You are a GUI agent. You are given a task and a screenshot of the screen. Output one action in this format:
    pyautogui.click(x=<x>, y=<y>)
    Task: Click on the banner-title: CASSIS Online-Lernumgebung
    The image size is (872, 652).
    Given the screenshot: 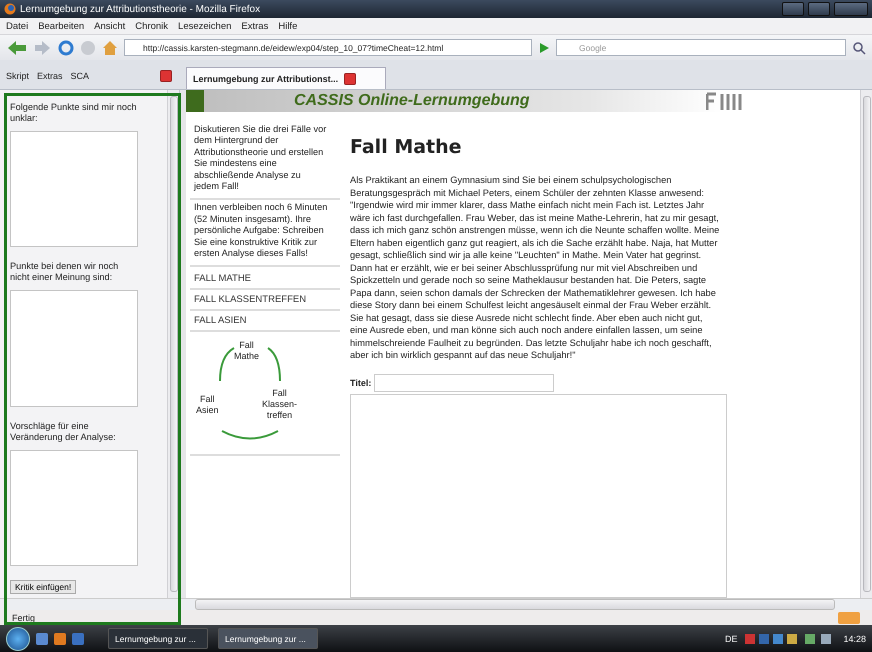 What is the action you would take?
    pyautogui.click(x=412, y=101)
    